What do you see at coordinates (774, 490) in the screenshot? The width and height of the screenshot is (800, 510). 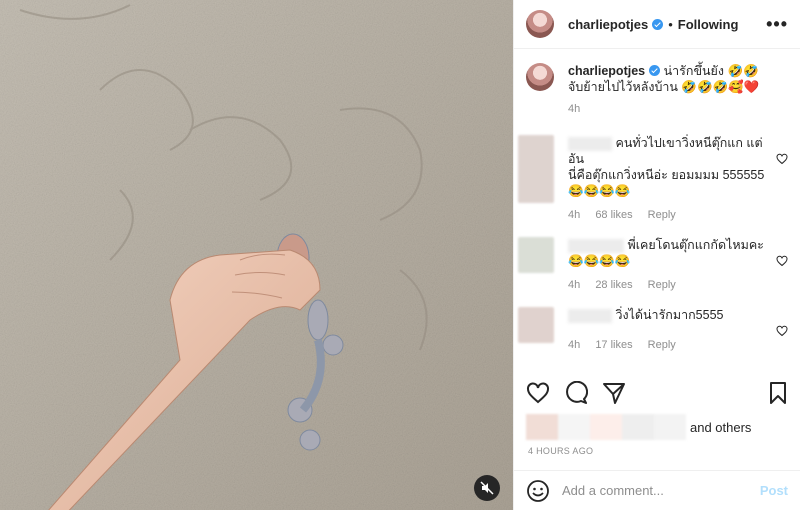 I see `post-comment-button: Post` at bounding box center [774, 490].